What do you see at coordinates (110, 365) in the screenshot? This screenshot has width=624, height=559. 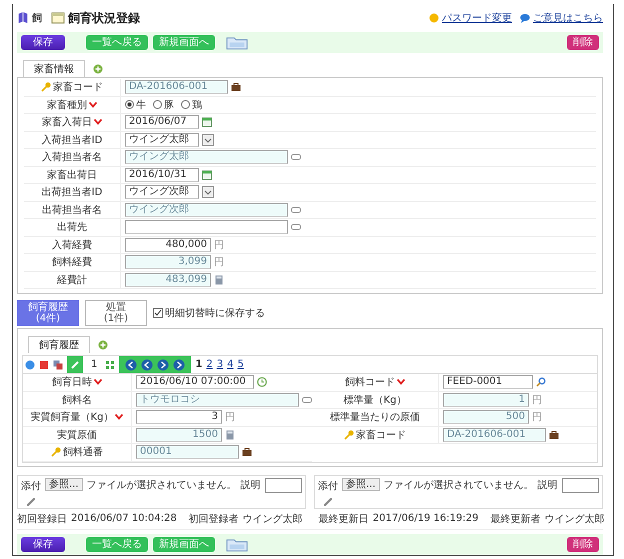 I see `grid-icon` at bounding box center [110, 365].